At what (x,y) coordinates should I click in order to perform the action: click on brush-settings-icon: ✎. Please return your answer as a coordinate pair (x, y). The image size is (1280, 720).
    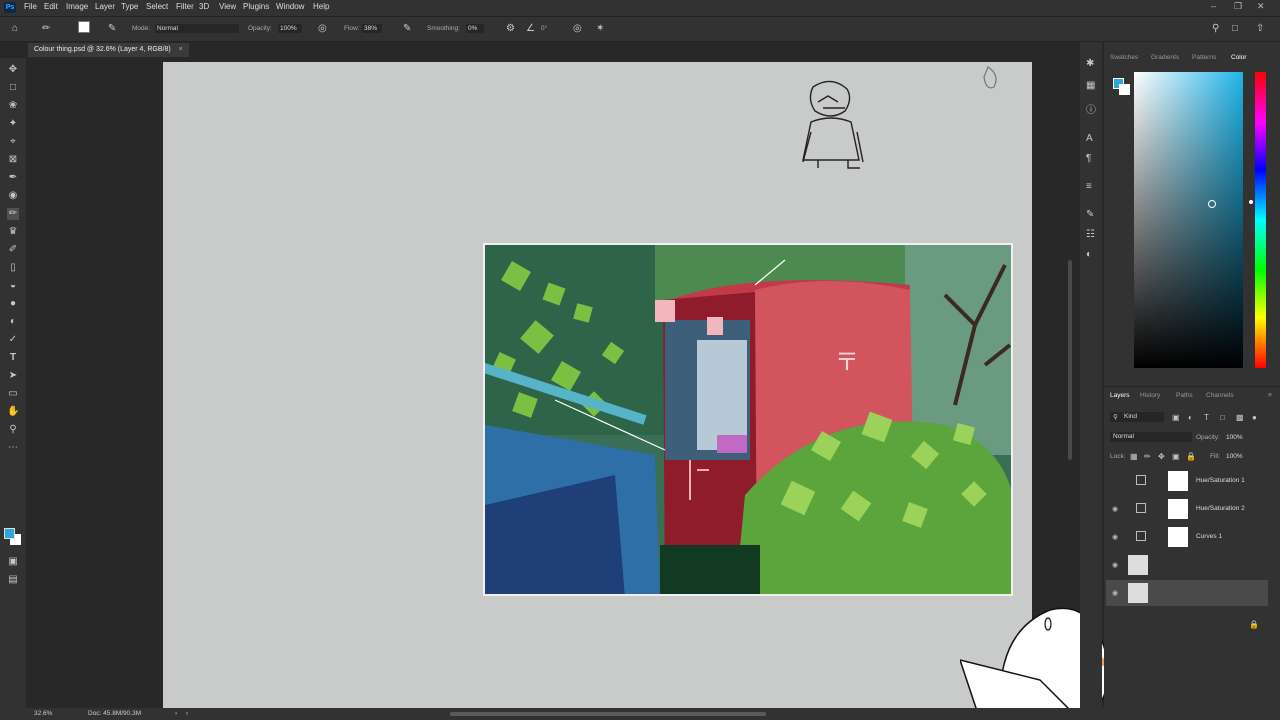
    Looking at the image, I should click on (112, 29).